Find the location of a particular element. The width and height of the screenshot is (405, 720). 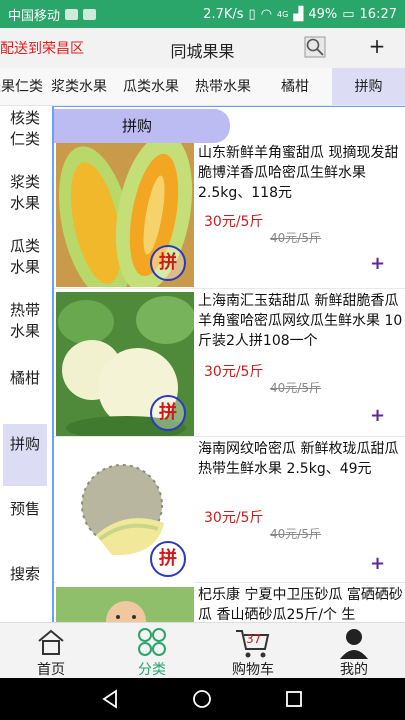

bottom-tab-bar: 首页 分类 37 购物车 我的 is located at coordinates (202, 650).